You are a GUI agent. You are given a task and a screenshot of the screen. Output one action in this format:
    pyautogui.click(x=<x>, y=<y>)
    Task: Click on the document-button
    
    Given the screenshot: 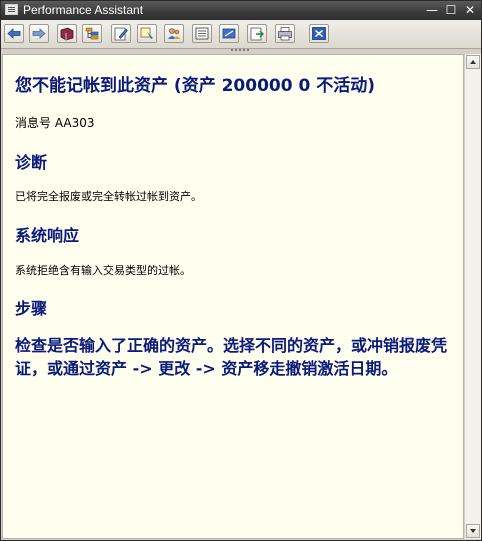 What is the action you would take?
    pyautogui.click(x=202, y=33)
    